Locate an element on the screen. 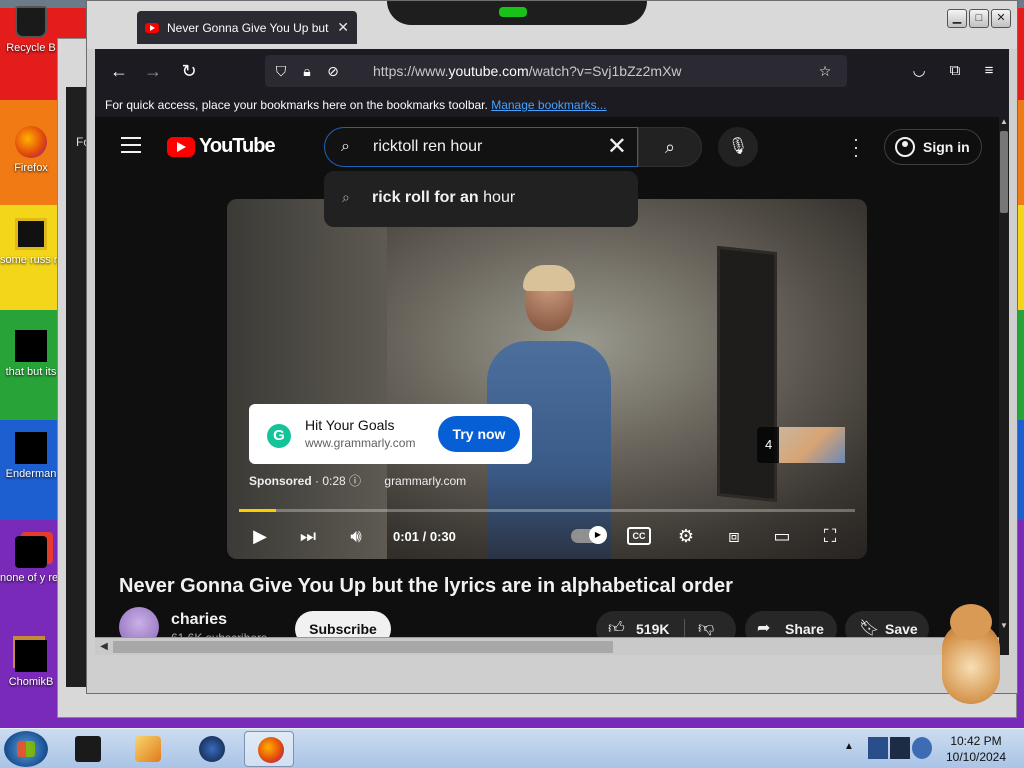 The height and width of the screenshot is (768, 1024). endcard-thumbnail: 4 is located at coordinates (801, 445).